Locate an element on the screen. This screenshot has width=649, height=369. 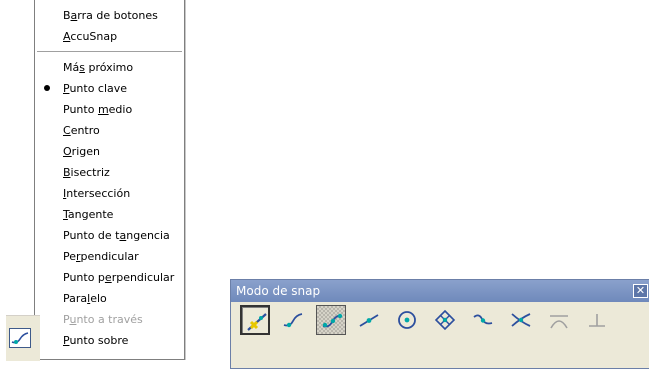
origin-snap-icon is located at coordinates (445, 320).